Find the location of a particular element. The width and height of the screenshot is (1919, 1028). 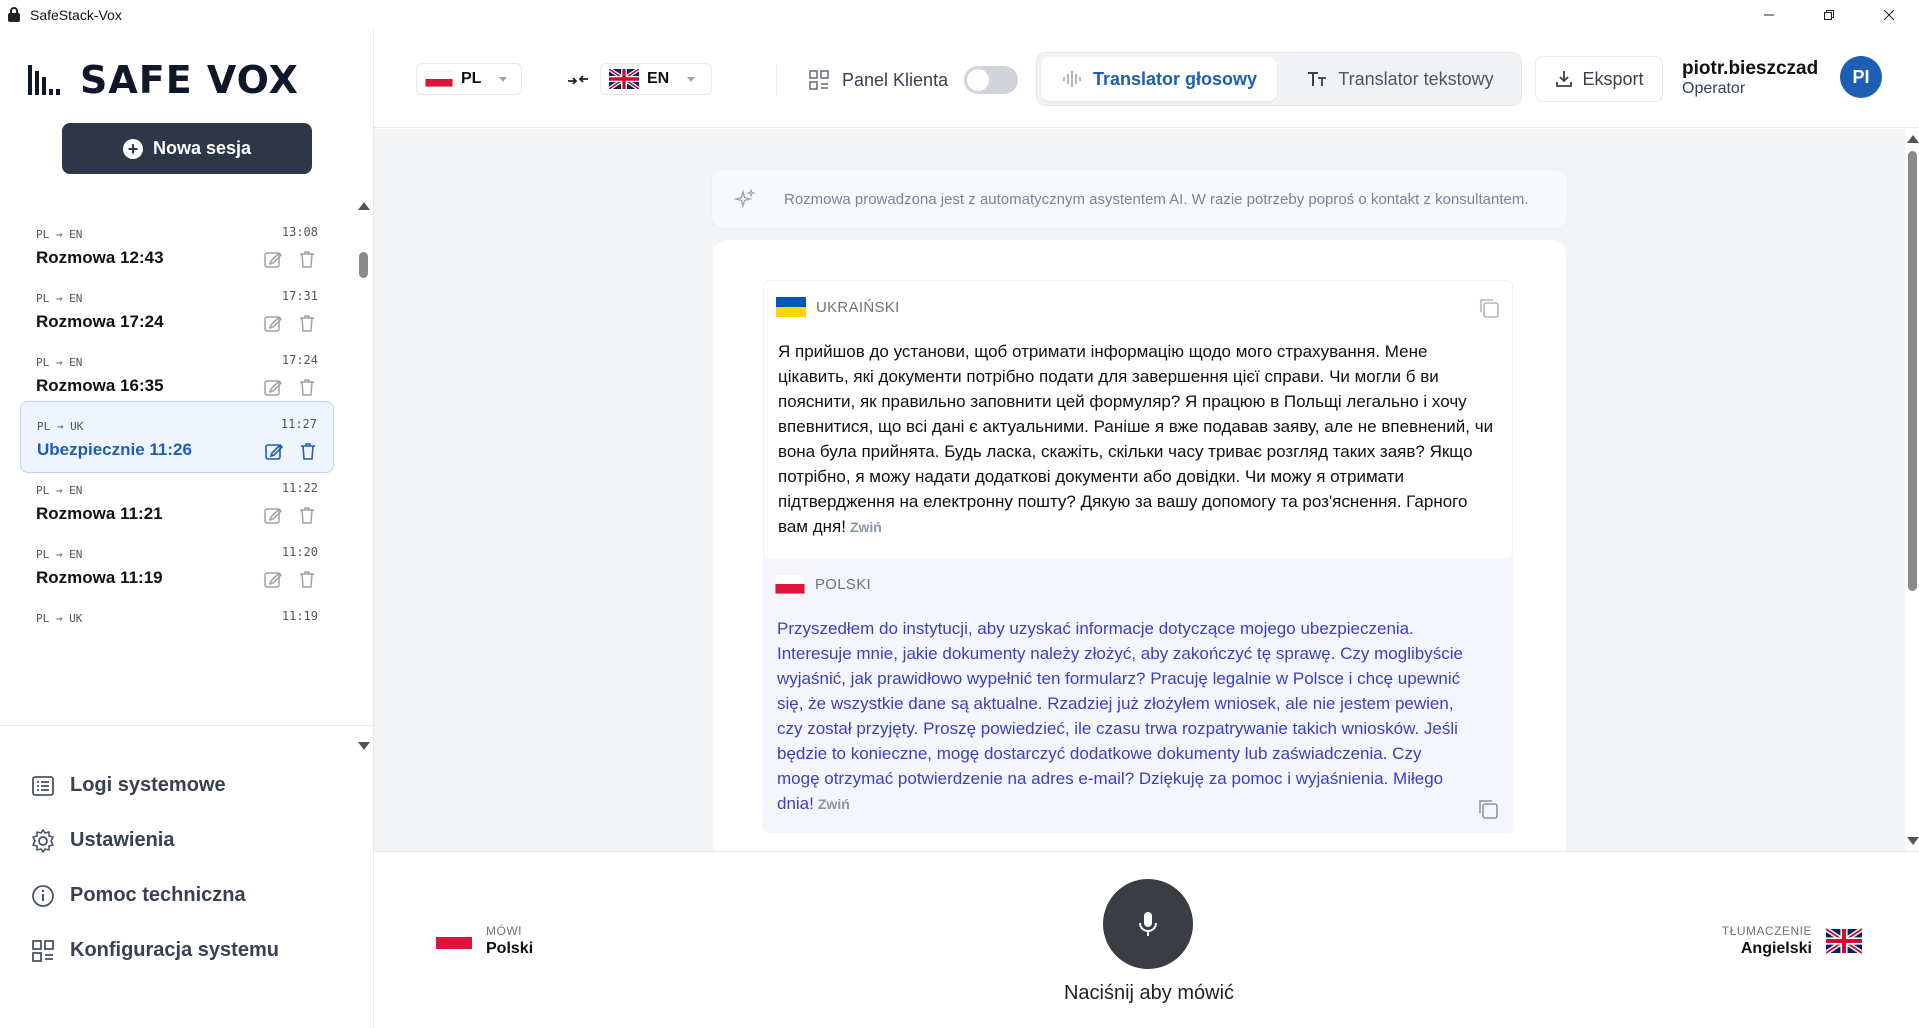

microphone-button is located at coordinates (1148, 924).